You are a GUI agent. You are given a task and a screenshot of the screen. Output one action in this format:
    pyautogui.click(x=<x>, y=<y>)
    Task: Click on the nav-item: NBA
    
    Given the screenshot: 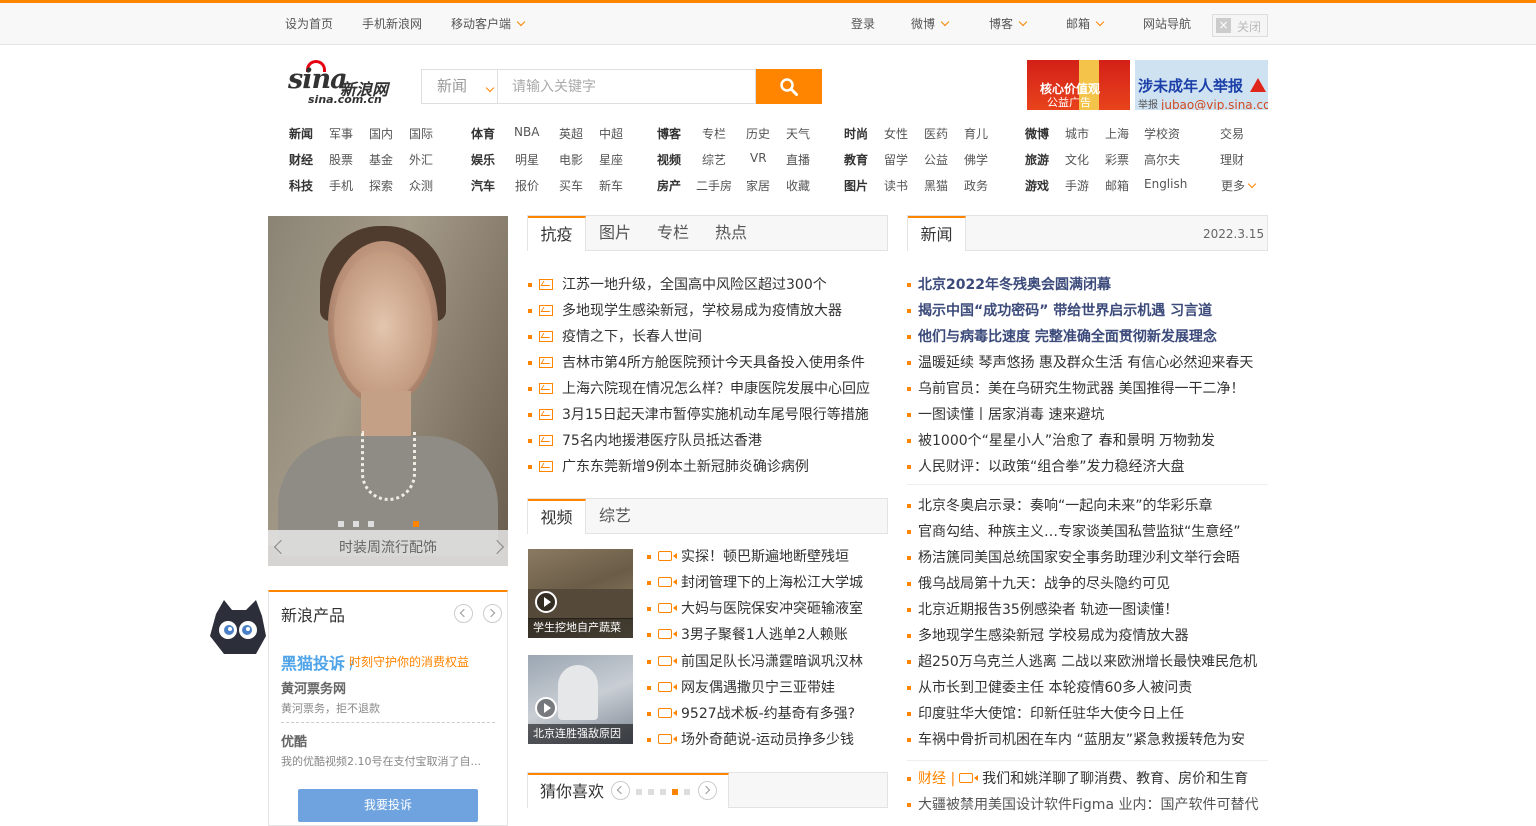 What is the action you would take?
    pyautogui.click(x=526, y=132)
    